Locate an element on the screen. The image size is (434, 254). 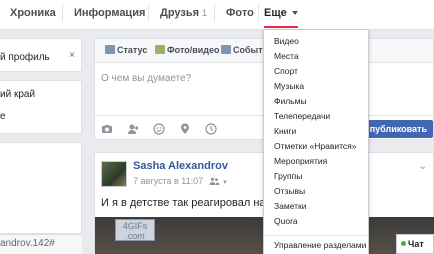
tab-more: Еще is located at coordinates (281, 15).